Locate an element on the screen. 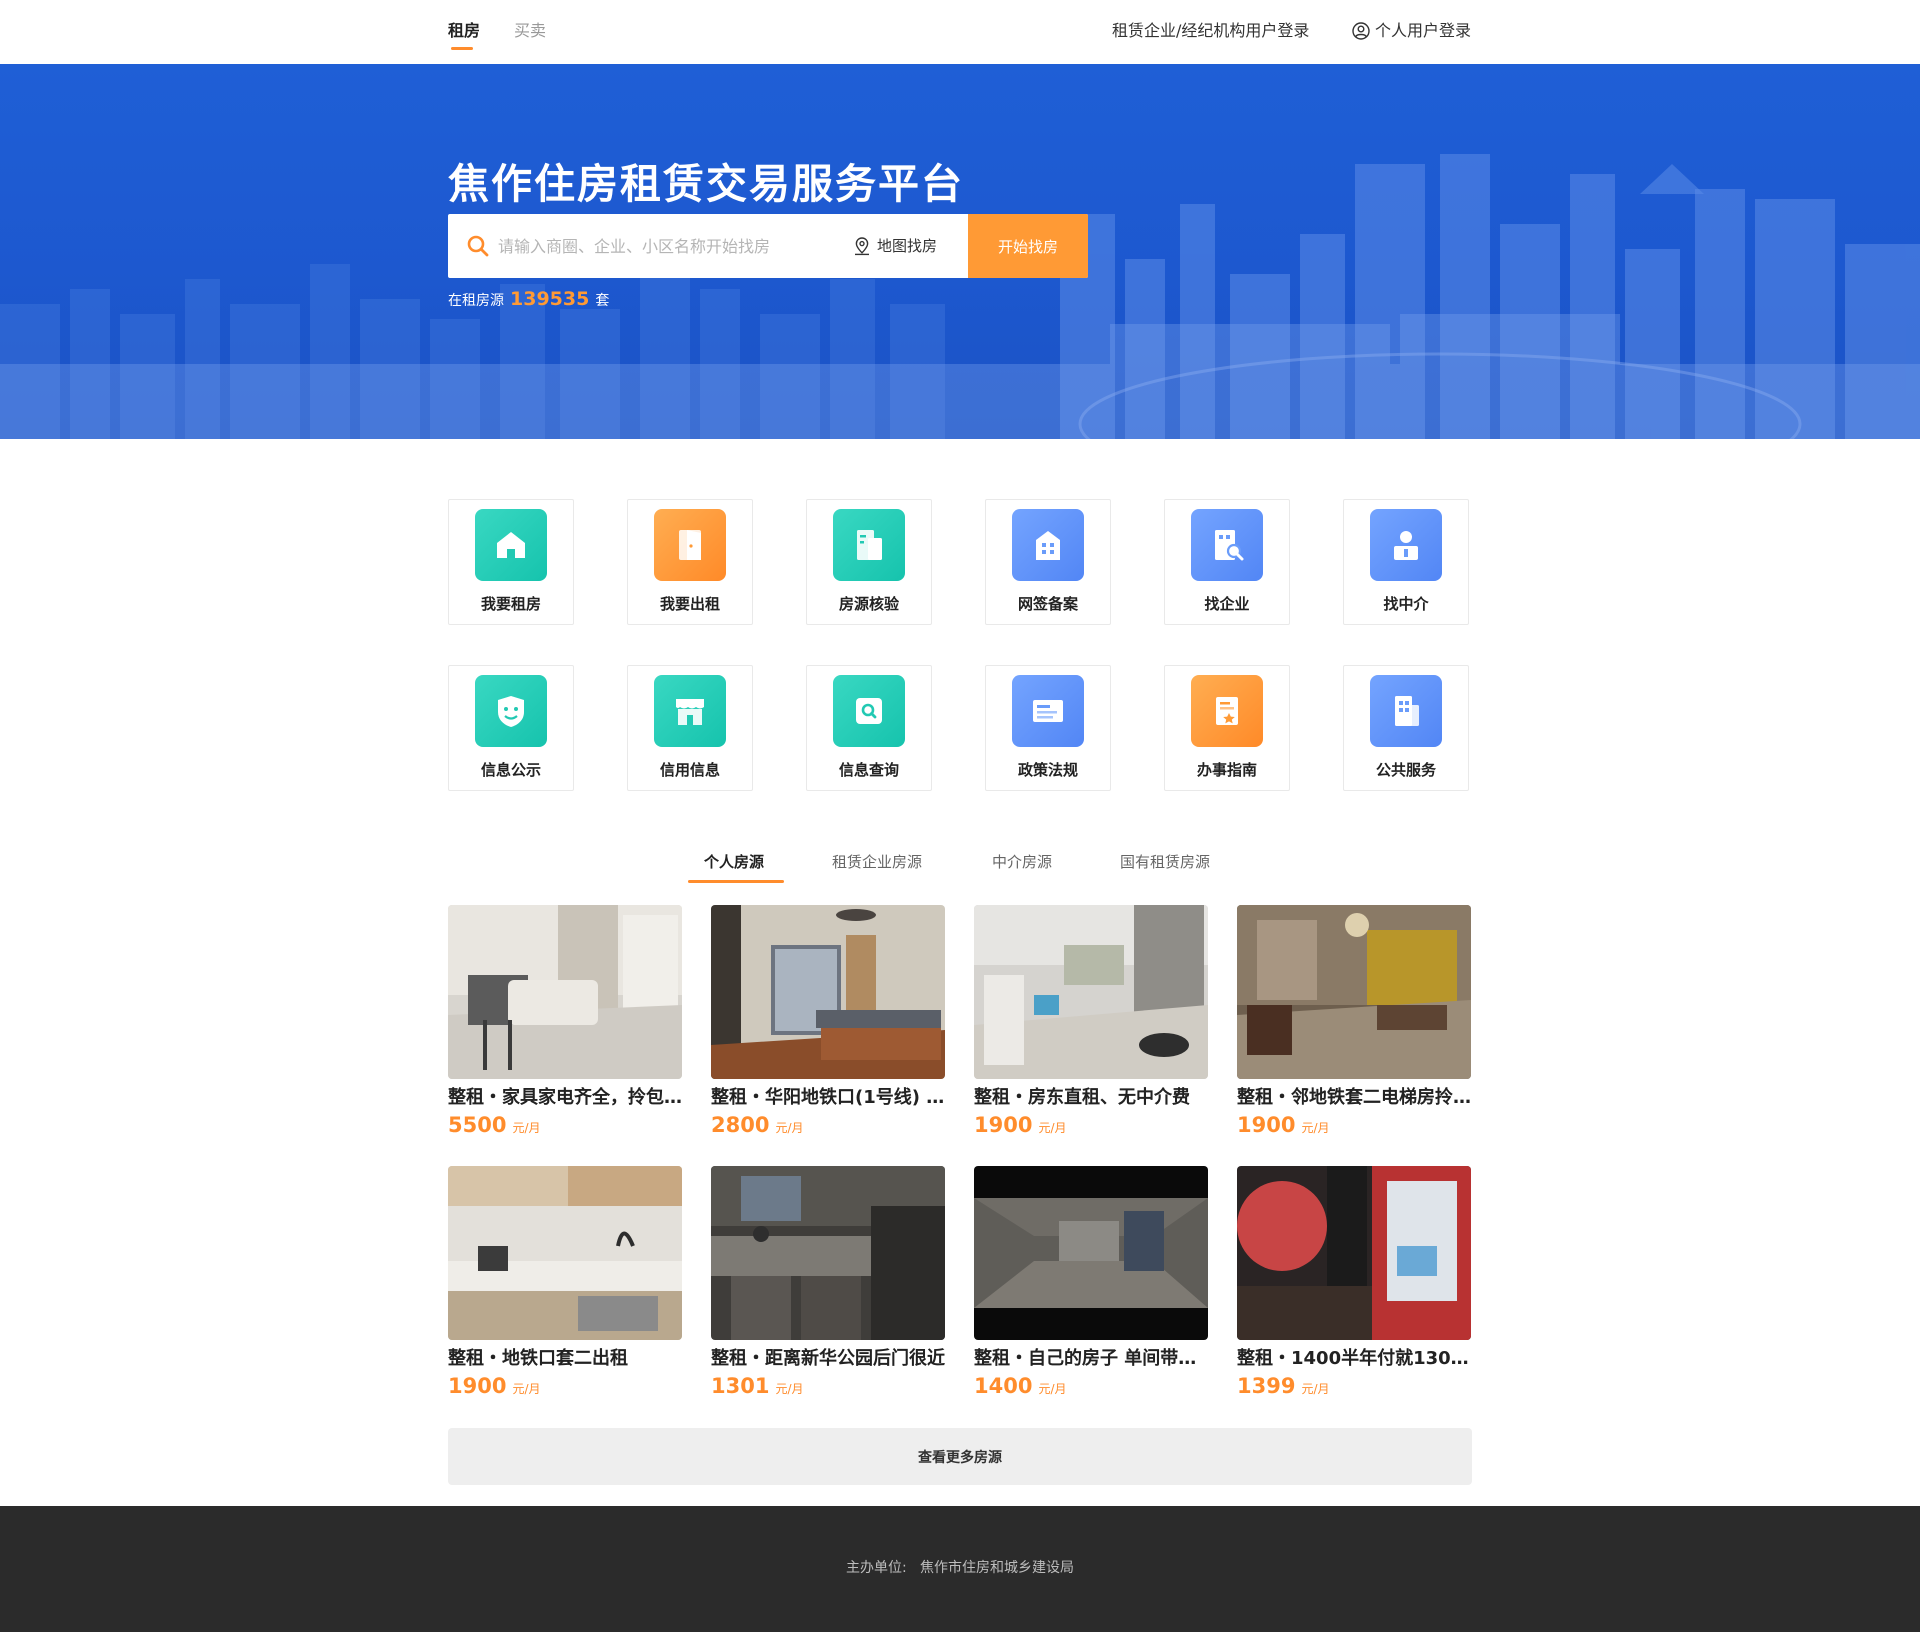 The image size is (1920, 1632). listing-price: 2800 元/月 is located at coordinates (757, 1126).